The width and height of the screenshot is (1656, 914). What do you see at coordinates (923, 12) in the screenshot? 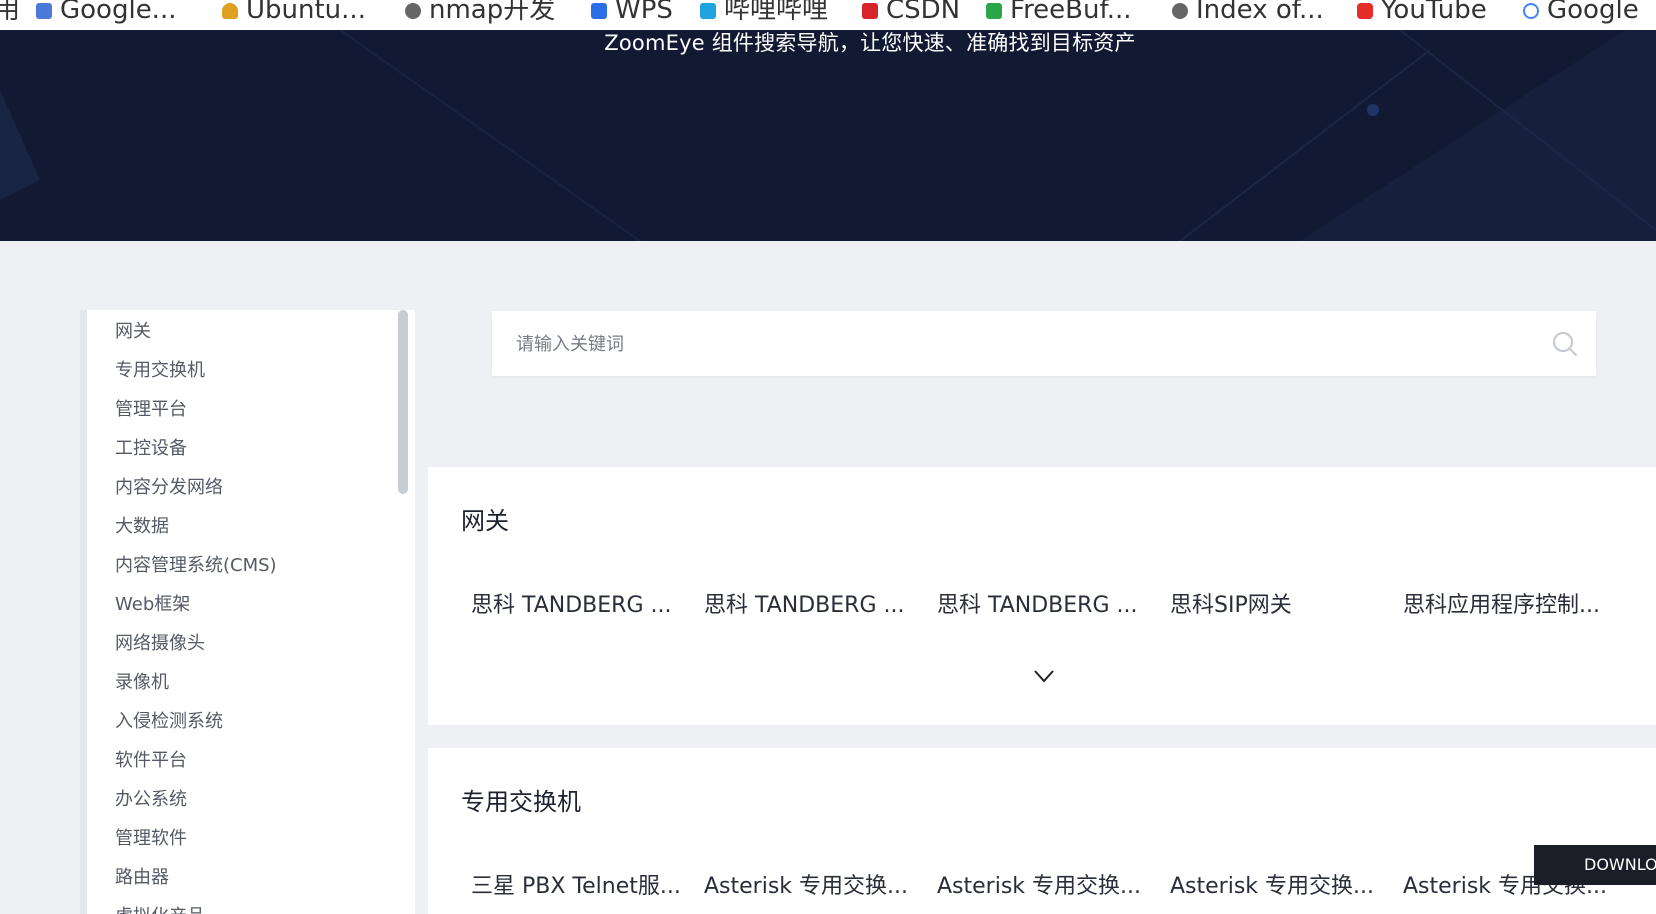
I see `bookmark-label: CSDN` at bounding box center [923, 12].